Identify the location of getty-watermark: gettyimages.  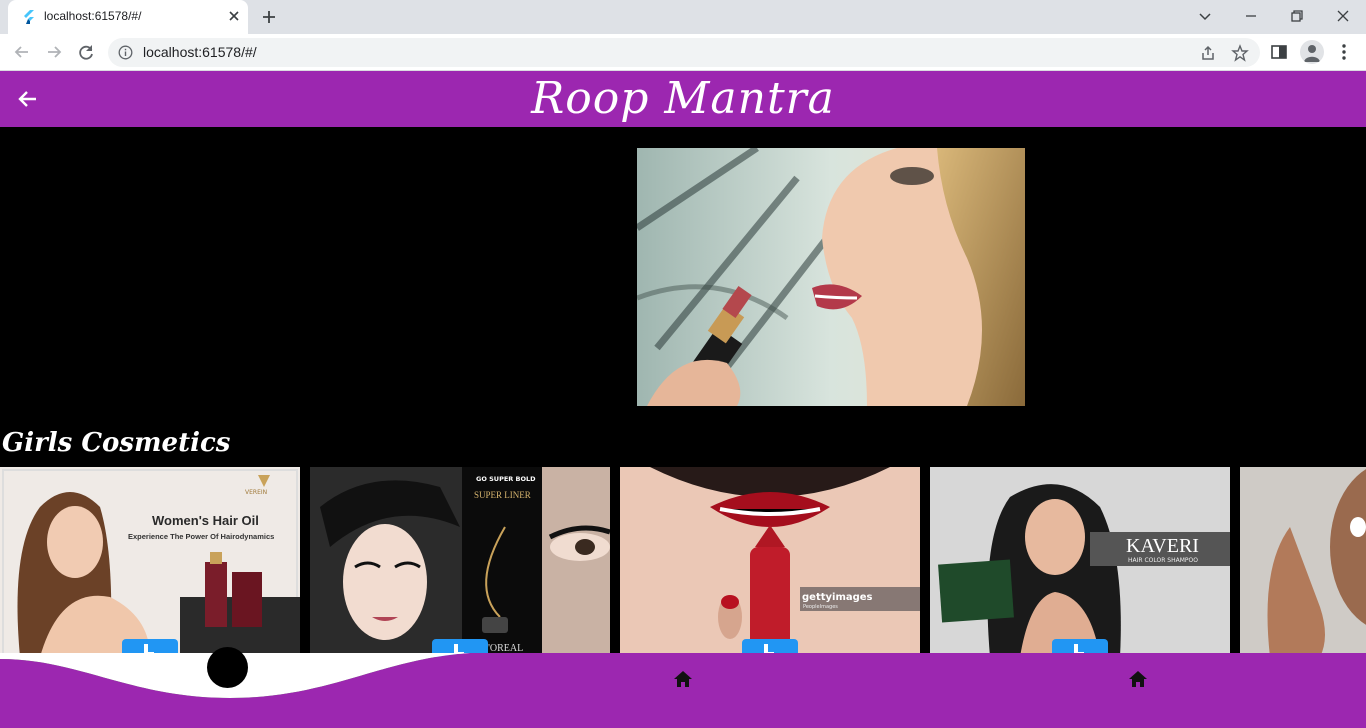
(837, 597).